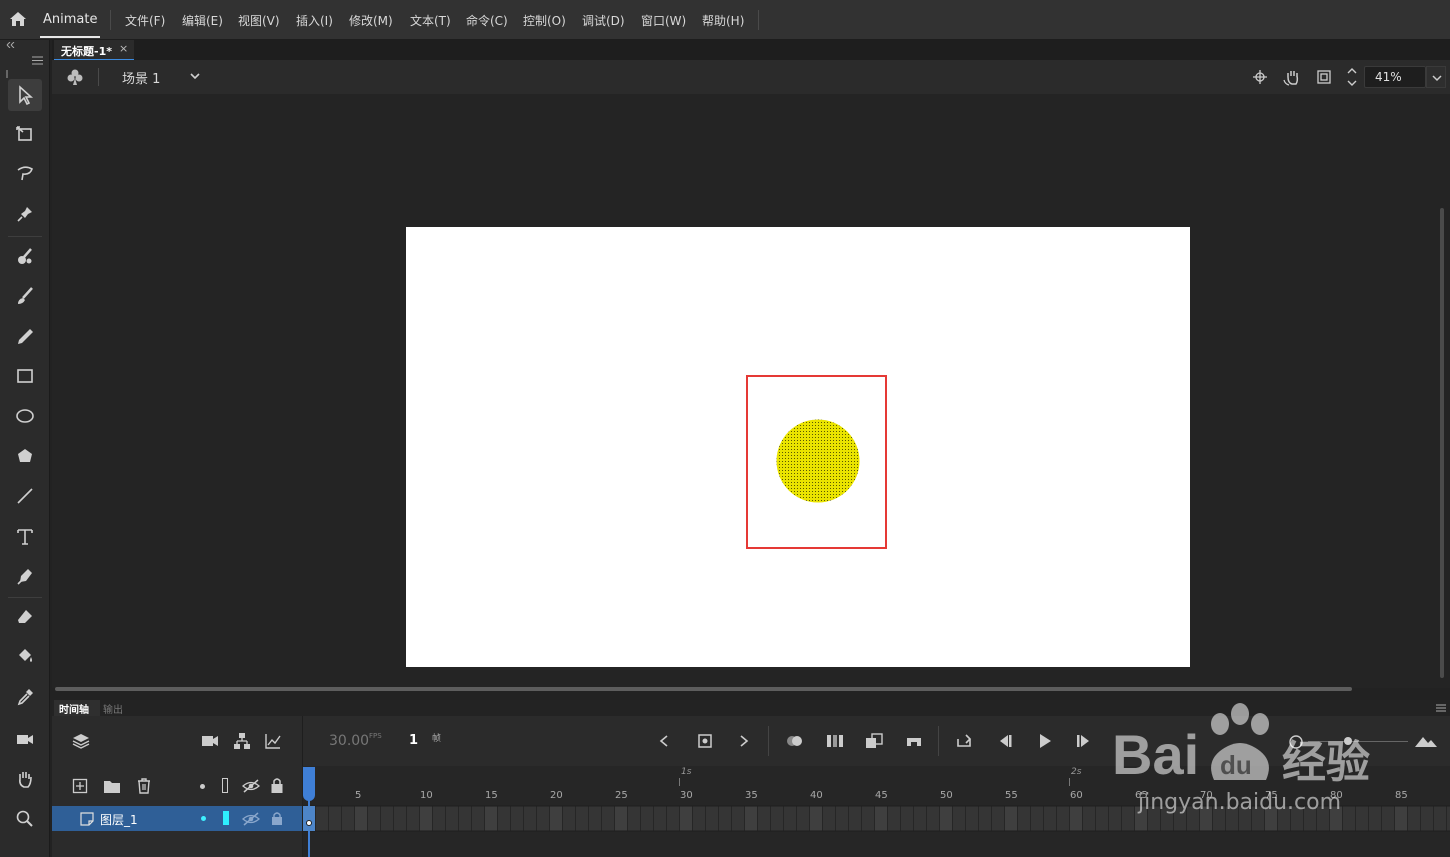 Image resolution: width=1450 pixels, height=857 pixels. What do you see at coordinates (25, 256) in the screenshot?
I see `paint-brush-tool` at bounding box center [25, 256].